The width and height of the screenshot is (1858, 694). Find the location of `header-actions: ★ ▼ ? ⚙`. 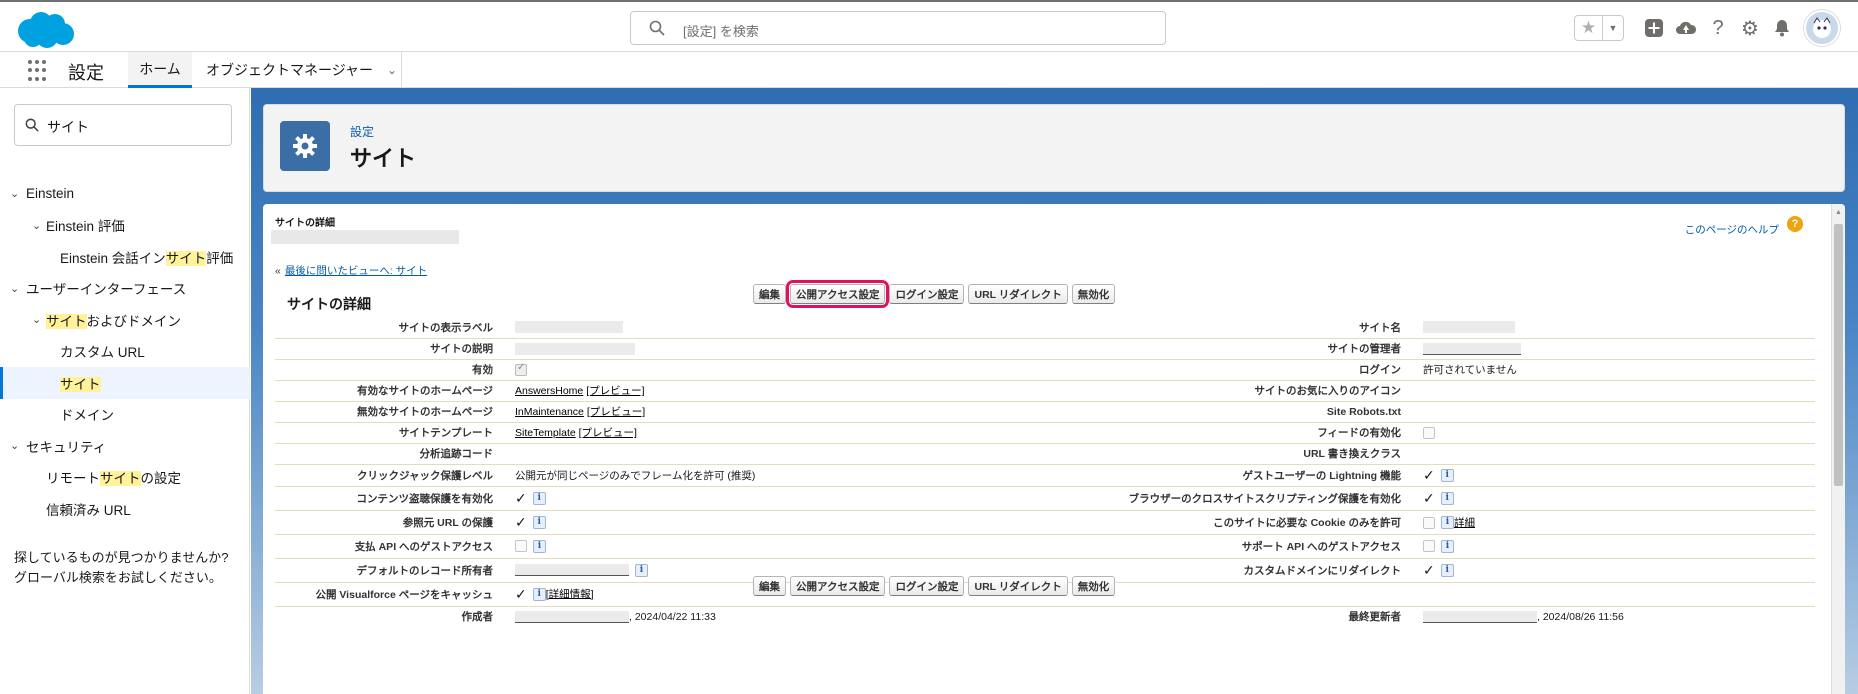

header-actions: ★ ▼ ? ⚙ is located at coordinates (1707, 28).